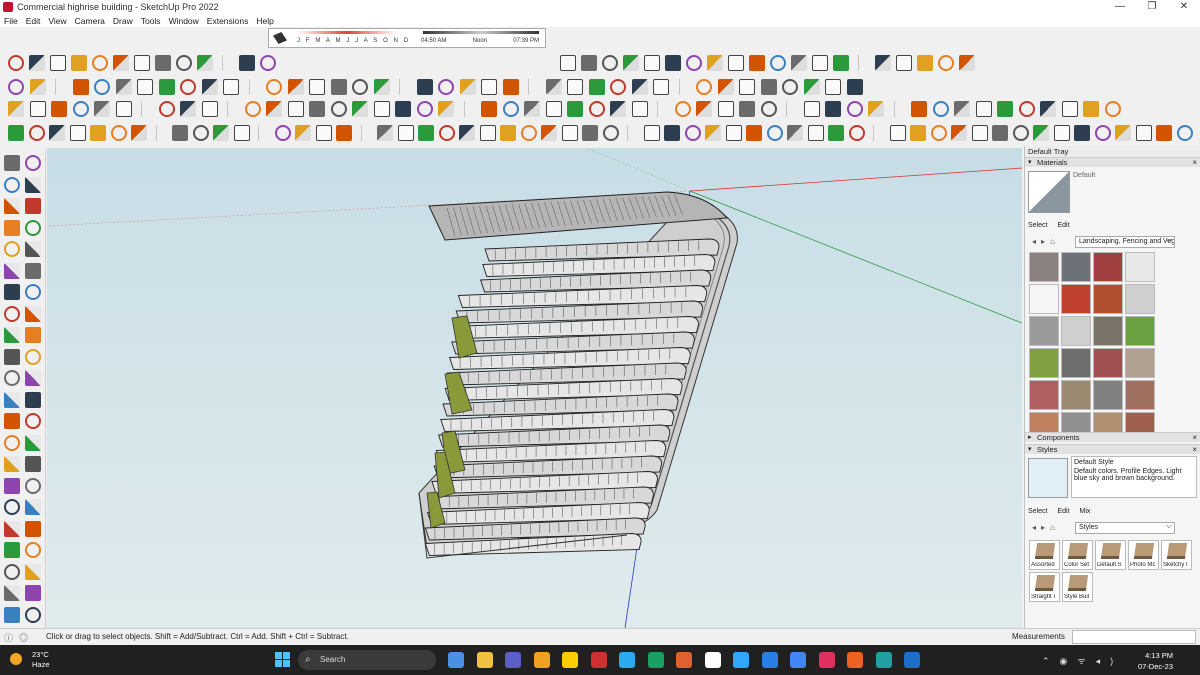  Describe the element at coordinates (1110, 555) in the screenshot. I see `style-item: Default S` at that location.